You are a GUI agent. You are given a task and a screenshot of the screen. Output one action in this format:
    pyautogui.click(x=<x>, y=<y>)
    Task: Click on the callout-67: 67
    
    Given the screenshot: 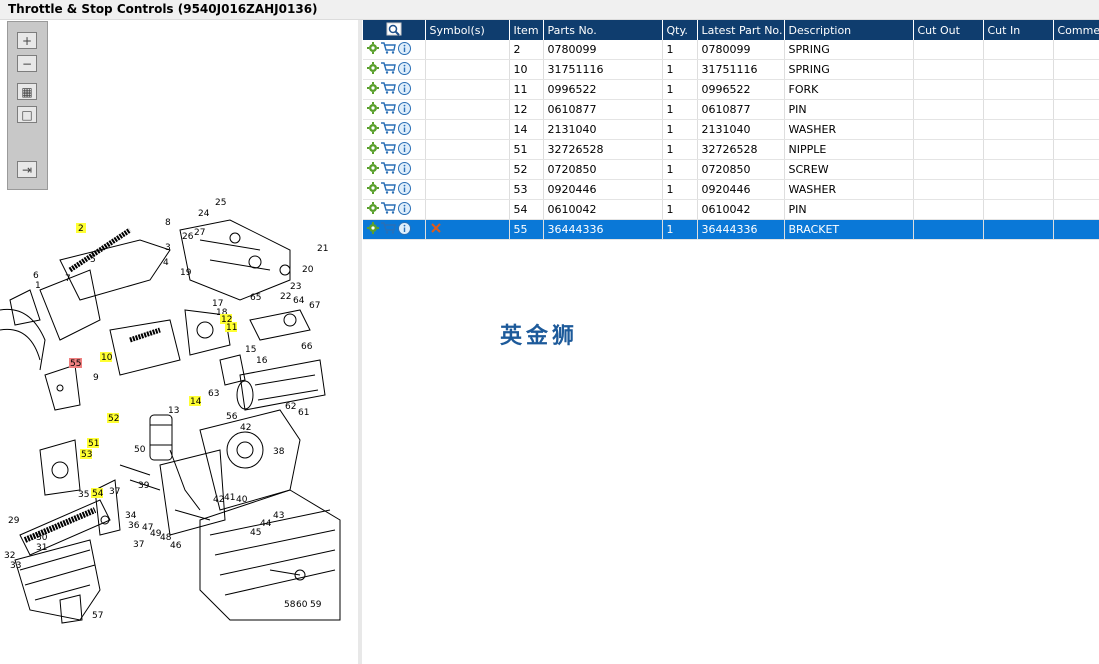 What is the action you would take?
    pyautogui.click(x=314, y=306)
    